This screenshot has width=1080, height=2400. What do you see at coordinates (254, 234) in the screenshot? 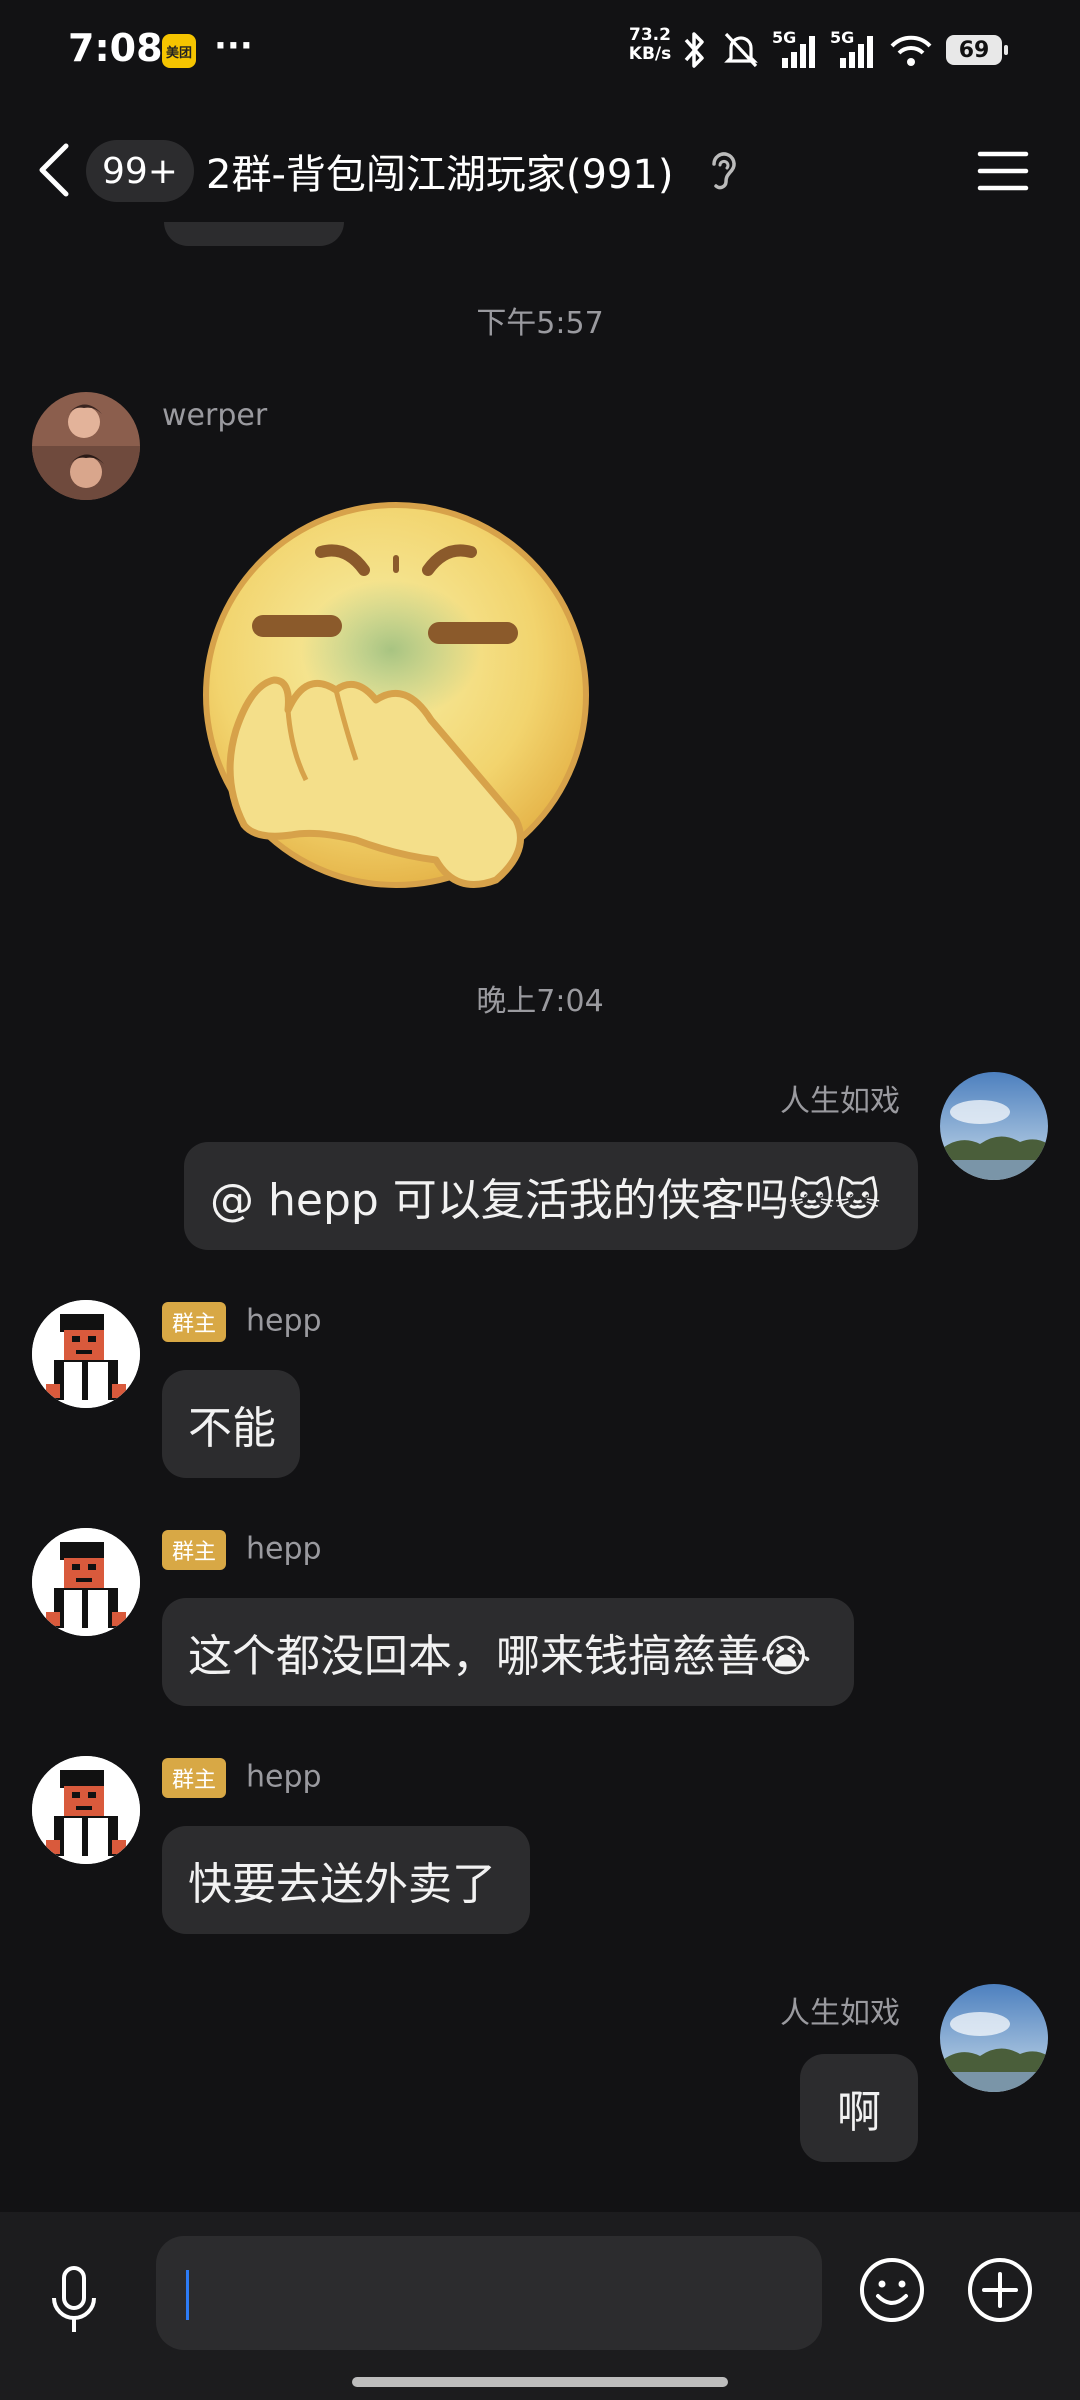
I see `previous-message-bubble` at bounding box center [254, 234].